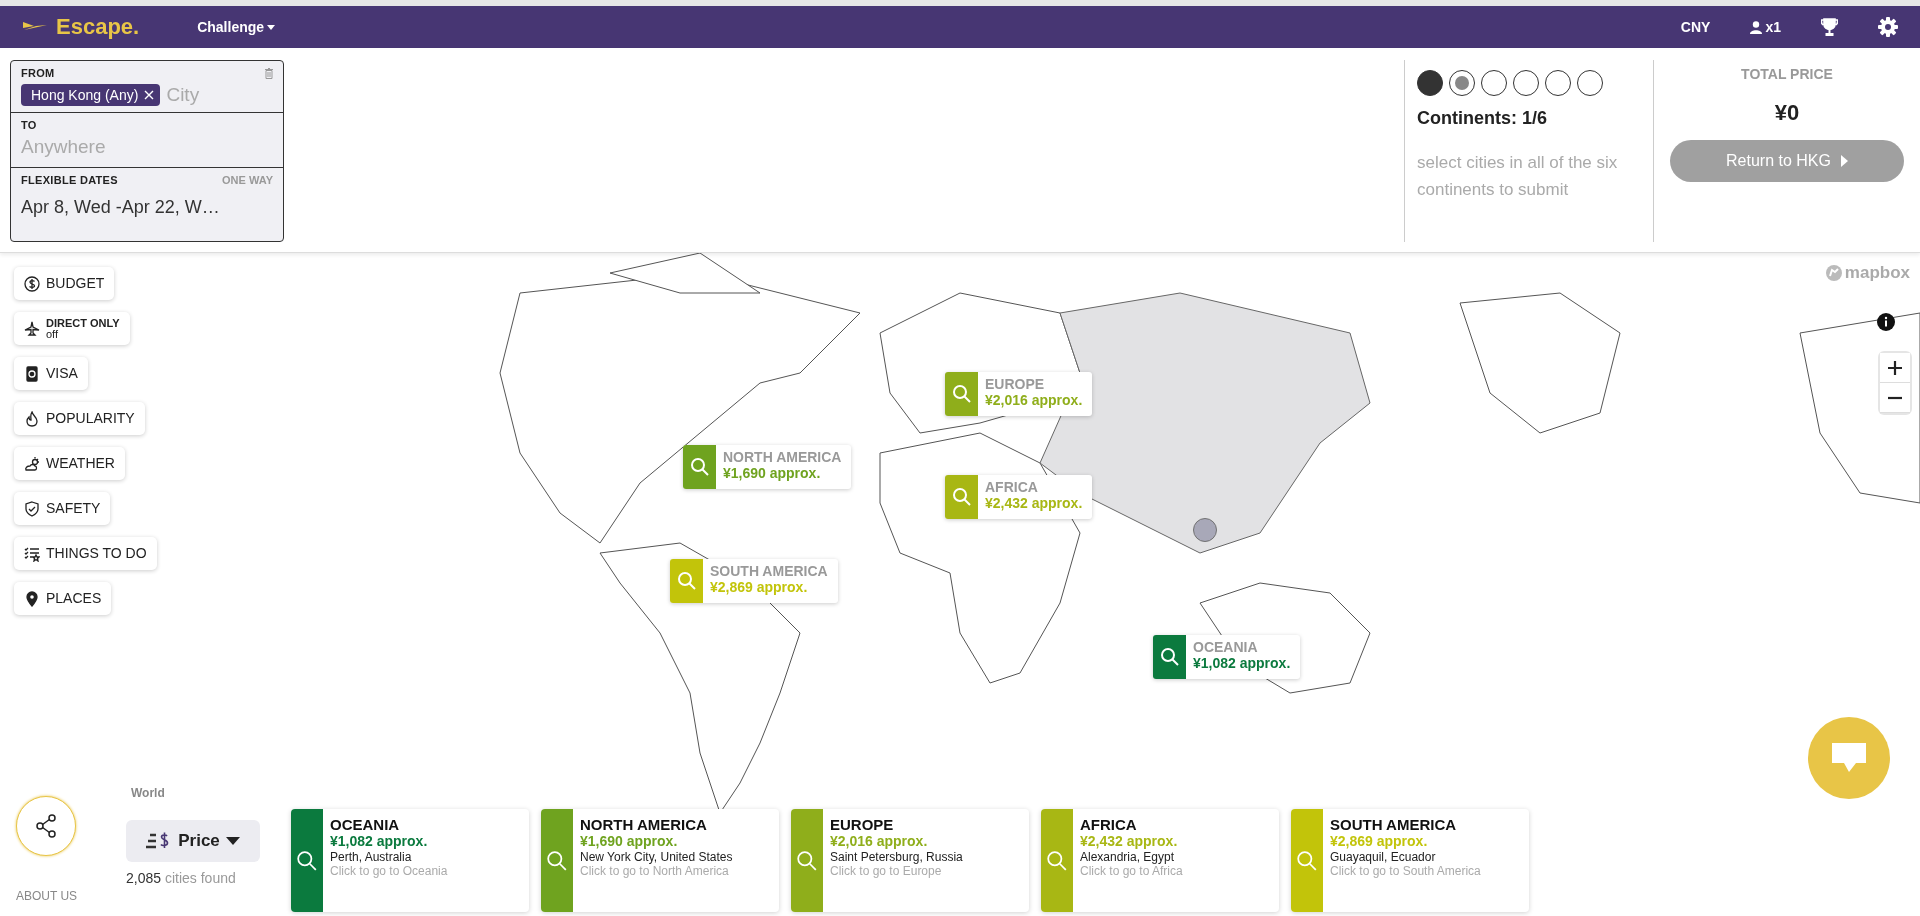  I want to click on map-marker: OCEANIA ¥1,082 approx., so click(1227, 657).